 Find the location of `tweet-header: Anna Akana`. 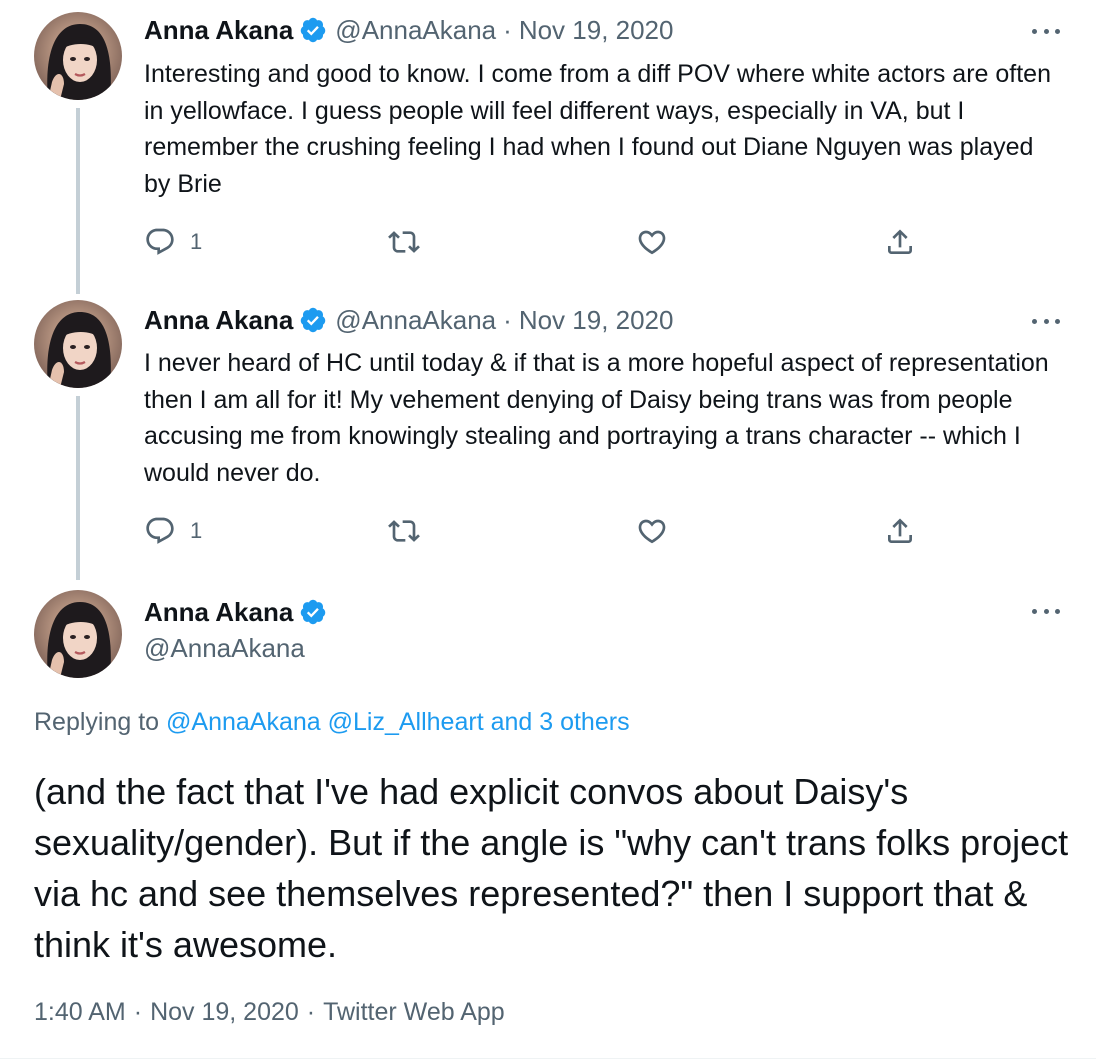

tweet-header: Anna Akana is located at coordinates (239, 612).